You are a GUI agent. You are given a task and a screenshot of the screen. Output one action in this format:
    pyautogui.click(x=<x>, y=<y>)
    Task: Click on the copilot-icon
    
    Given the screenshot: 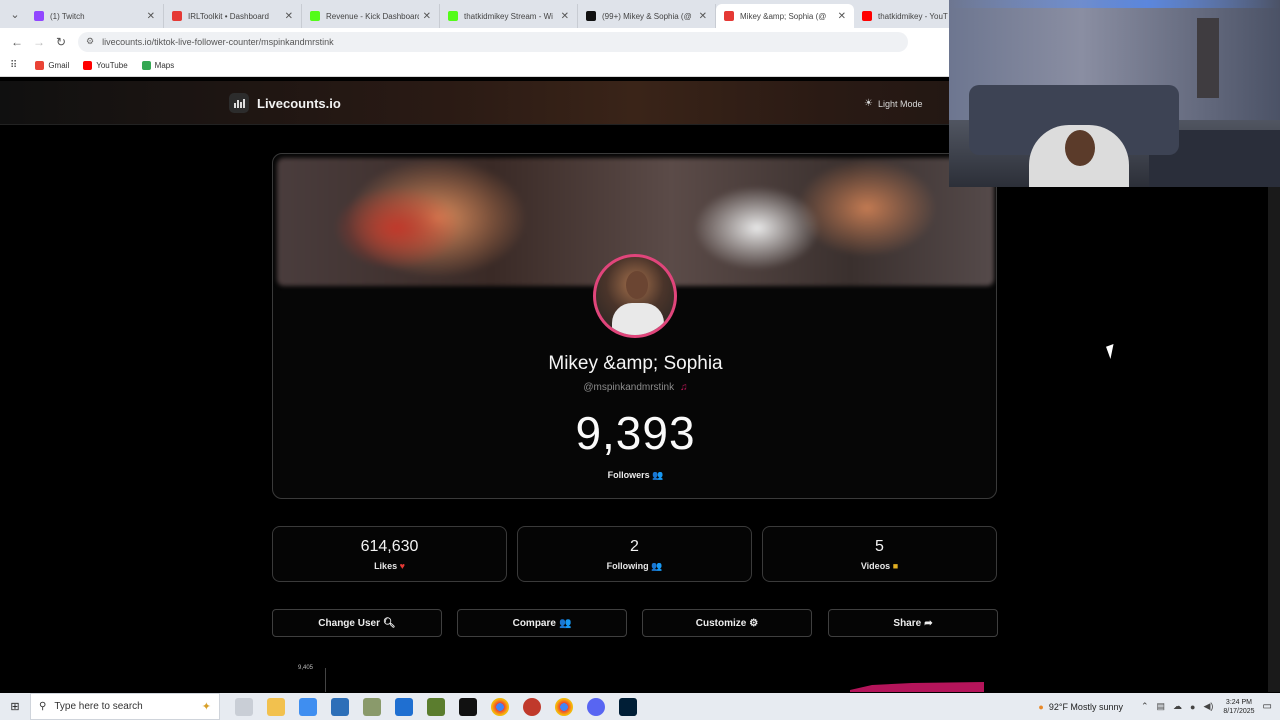 What is the action you would take?
    pyautogui.click(x=308, y=706)
    